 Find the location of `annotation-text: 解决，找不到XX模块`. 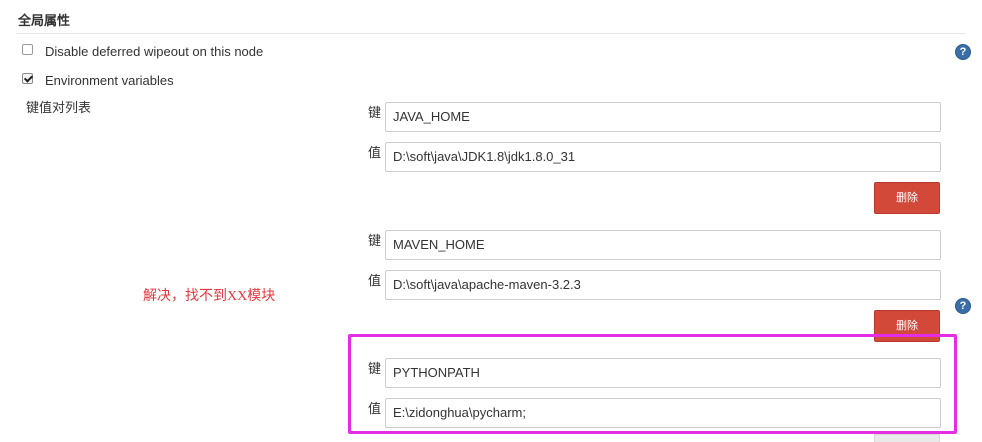

annotation-text: 解决，找不到XX模块 is located at coordinates (209, 296).